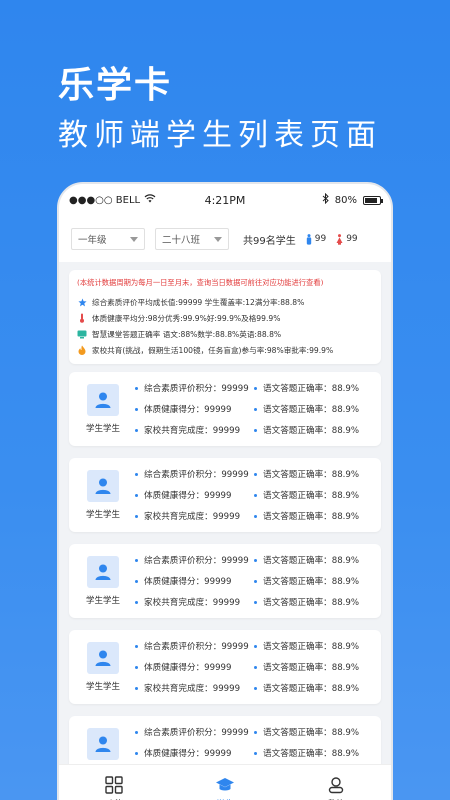 The image size is (450, 800). I want to click on star-badge-icon, so click(82, 302).